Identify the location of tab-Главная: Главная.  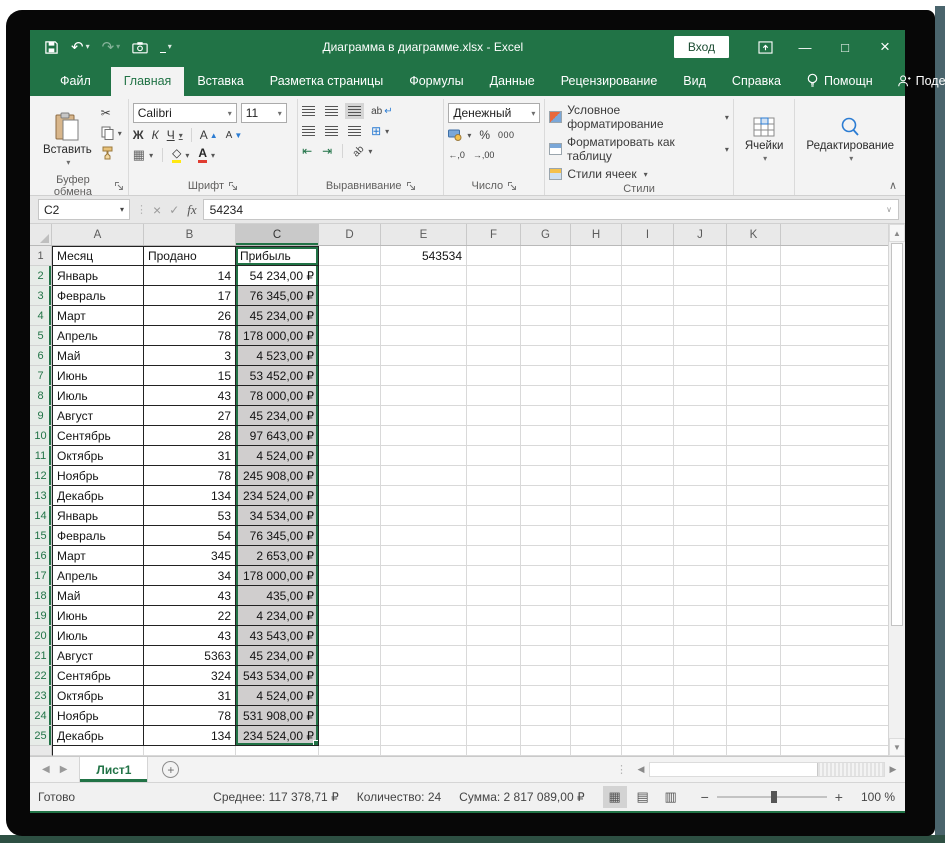
(147, 81).